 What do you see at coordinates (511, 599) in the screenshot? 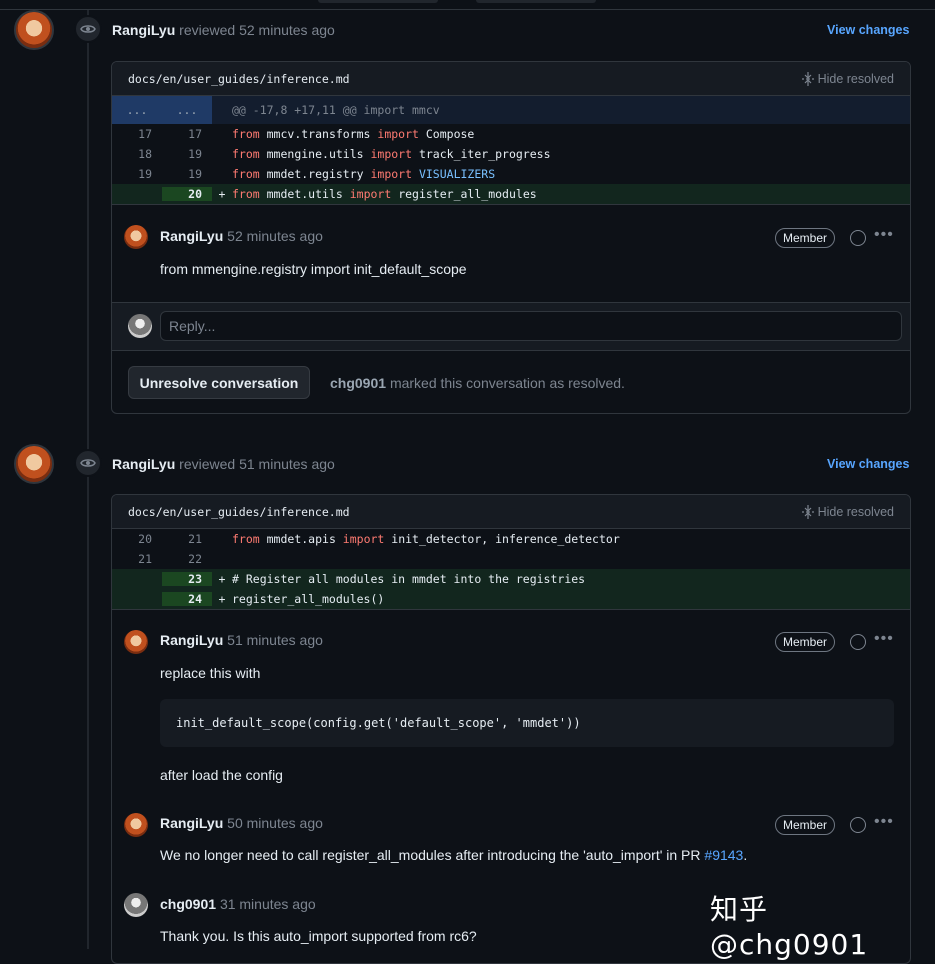
I see `diff-line-added: 24 + register_all_modules()` at bounding box center [511, 599].